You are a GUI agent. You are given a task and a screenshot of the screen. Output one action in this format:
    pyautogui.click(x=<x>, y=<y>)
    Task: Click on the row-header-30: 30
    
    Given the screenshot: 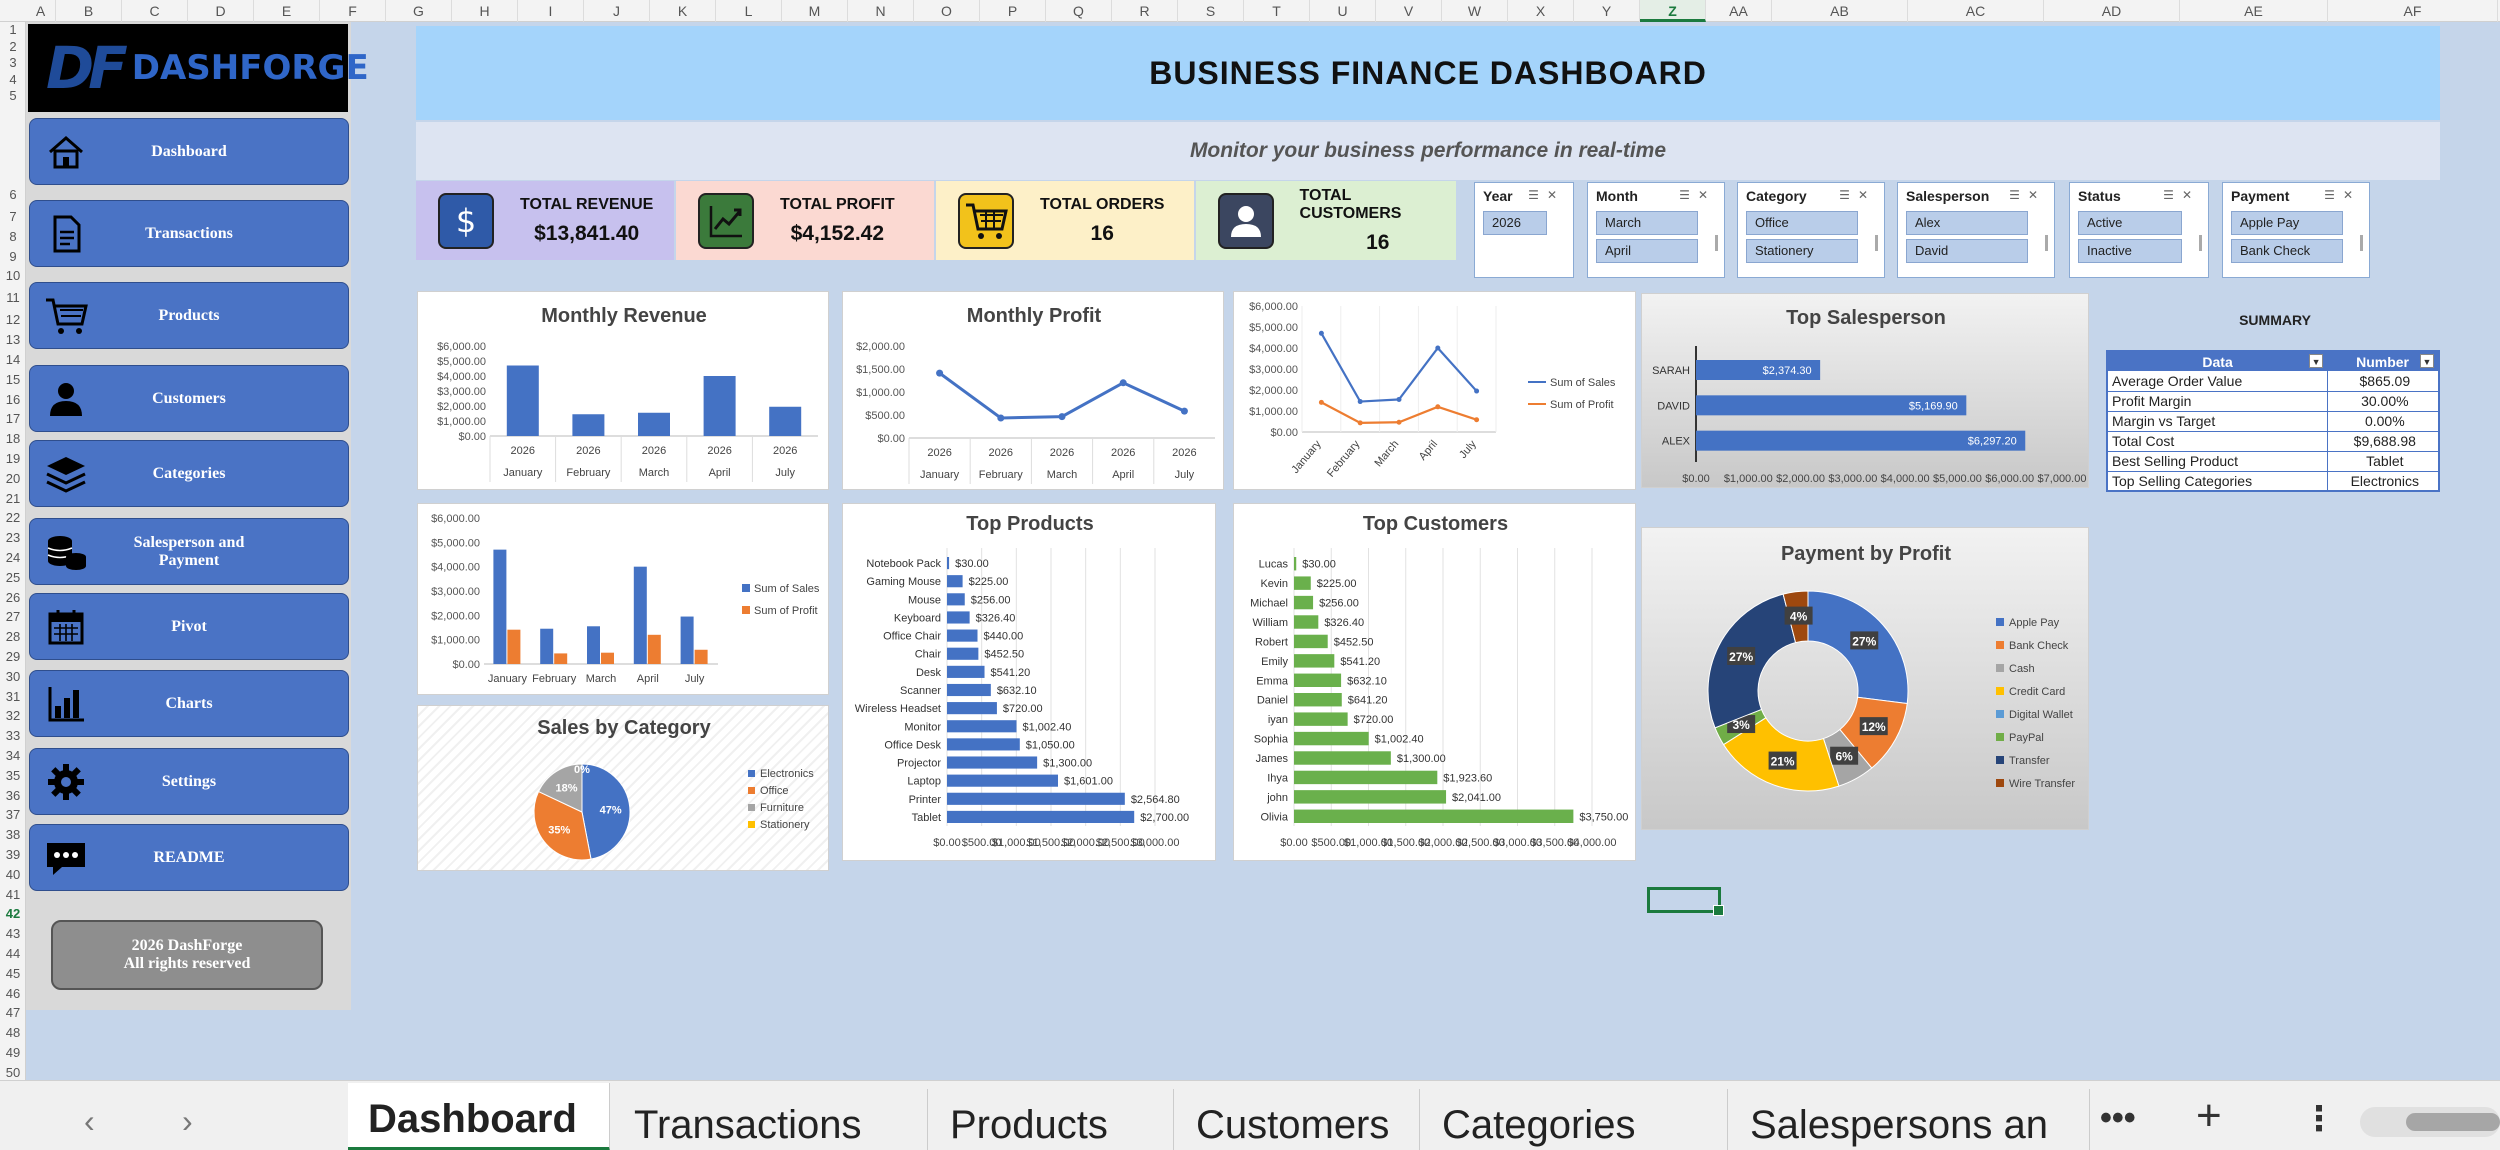 What is the action you would take?
    pyautogui.click(x=13, y=676)
    